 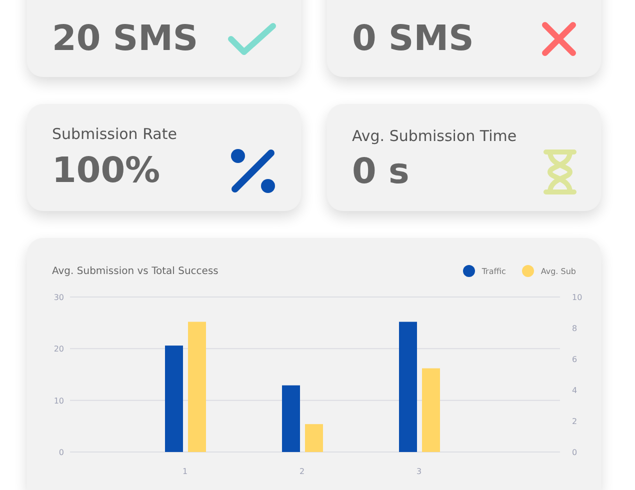 What do you see at coordinates (185, 471) in the screenshot?
I see `axis-label: 1` at bounding box center [185, 471].